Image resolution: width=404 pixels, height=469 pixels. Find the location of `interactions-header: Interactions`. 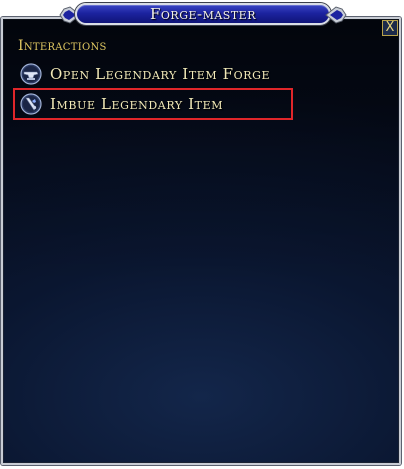

interactions-header: Interactions is located at coordinates (62, 46).